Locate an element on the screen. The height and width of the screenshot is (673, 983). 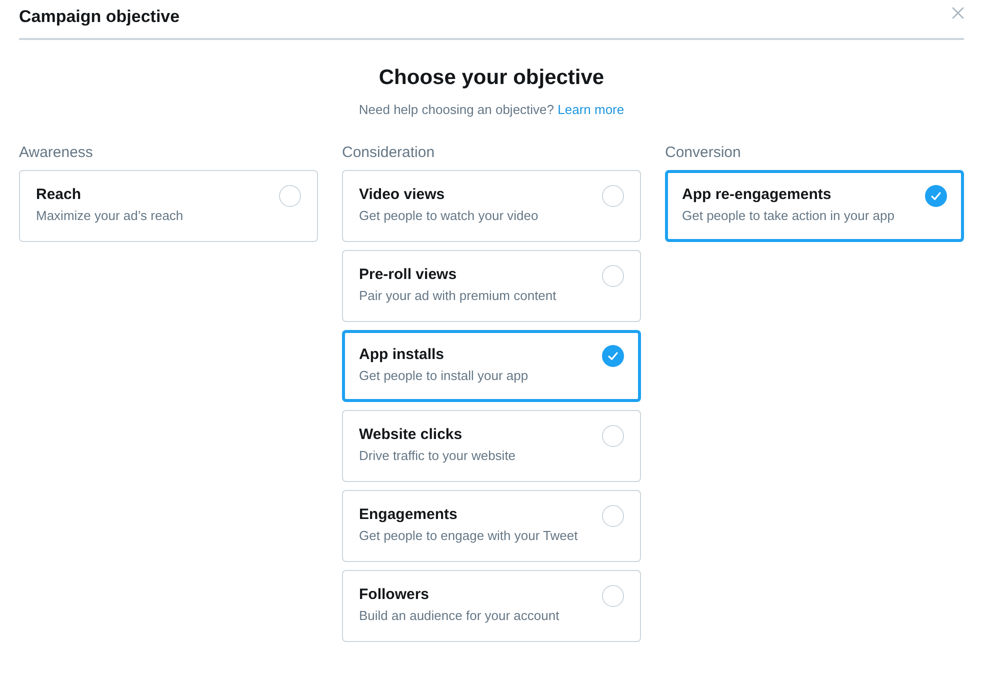
option-description: Get people to engage with your Tweet is located at coordinates (468, 536).